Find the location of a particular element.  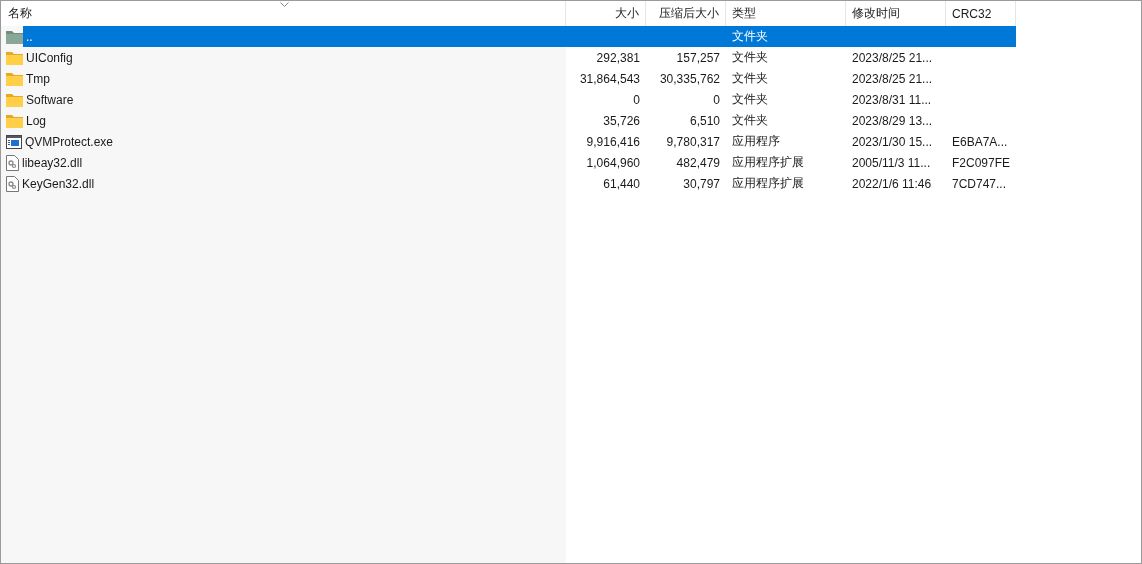

packed-size-cell-text: 30,335,762 is located at coordinates (689, 79).